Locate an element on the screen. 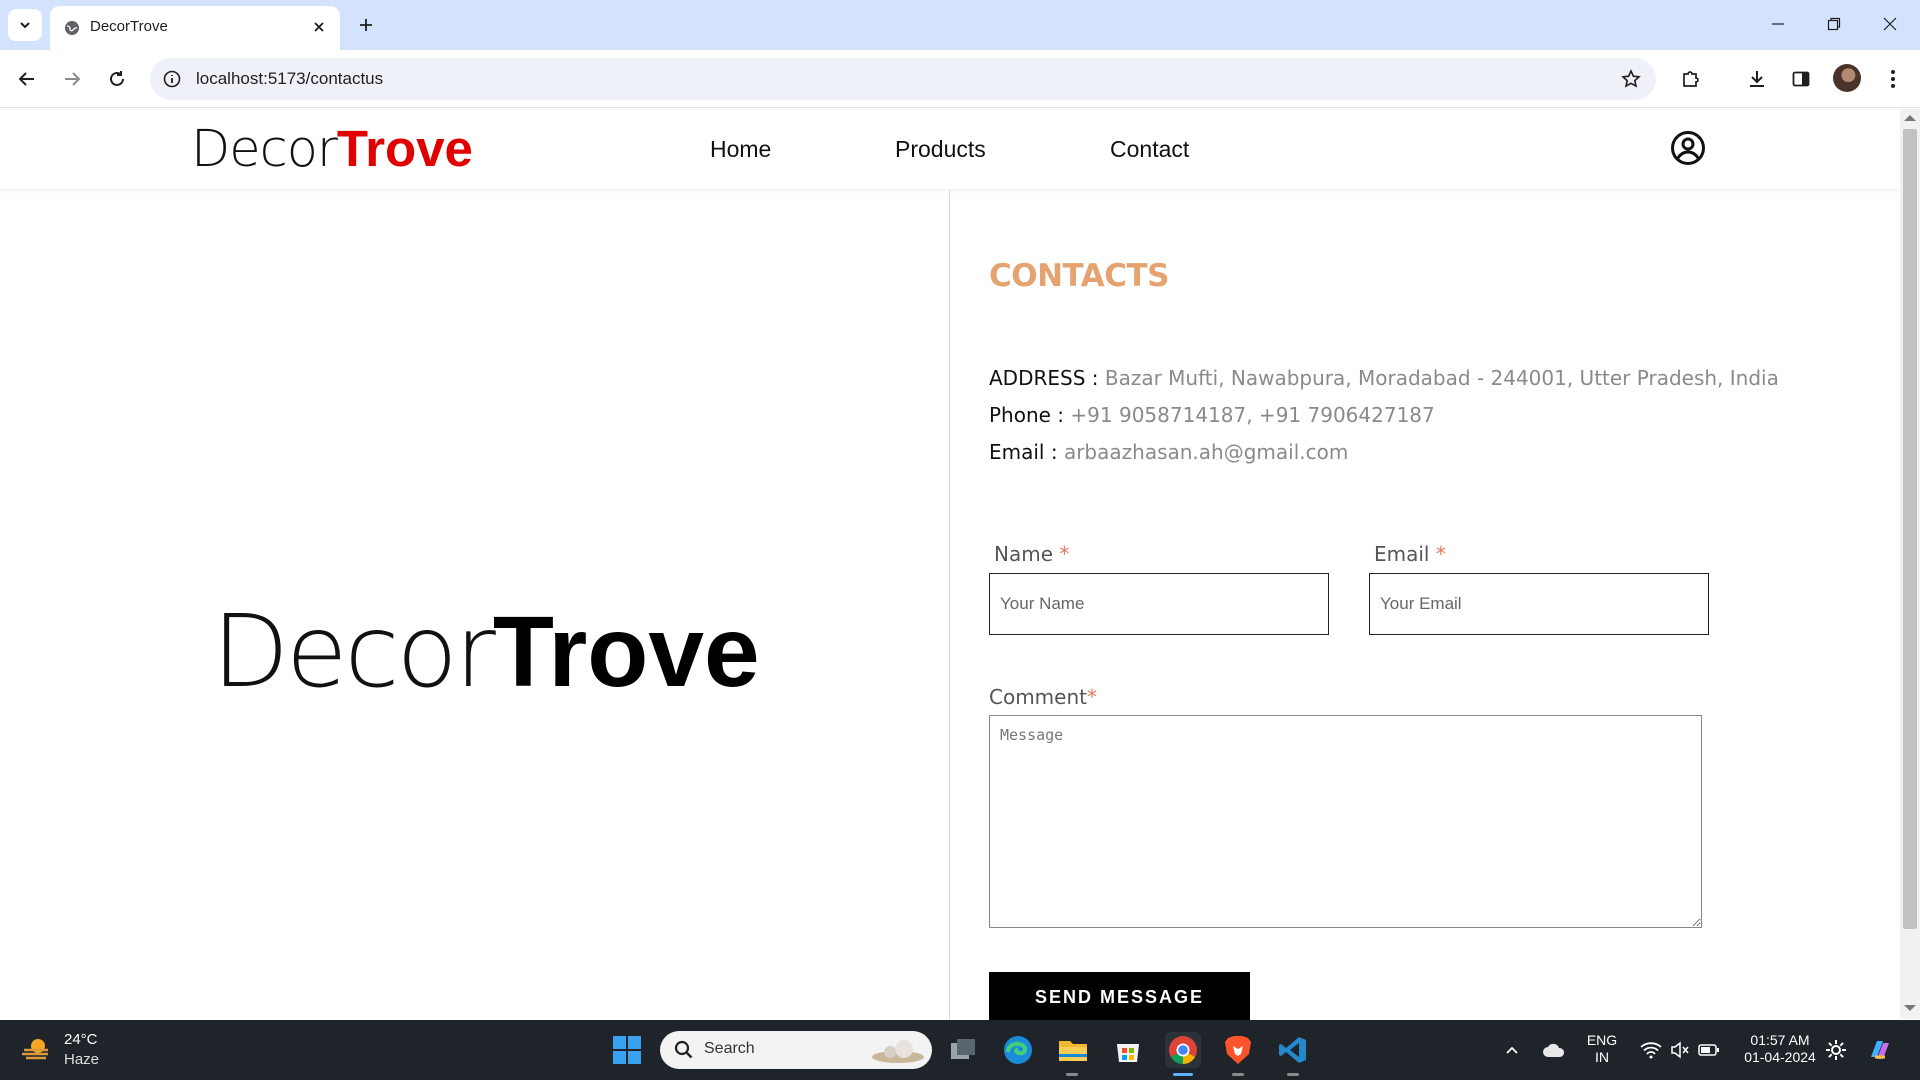  restore-icon is located at coordinates (1834, 24).